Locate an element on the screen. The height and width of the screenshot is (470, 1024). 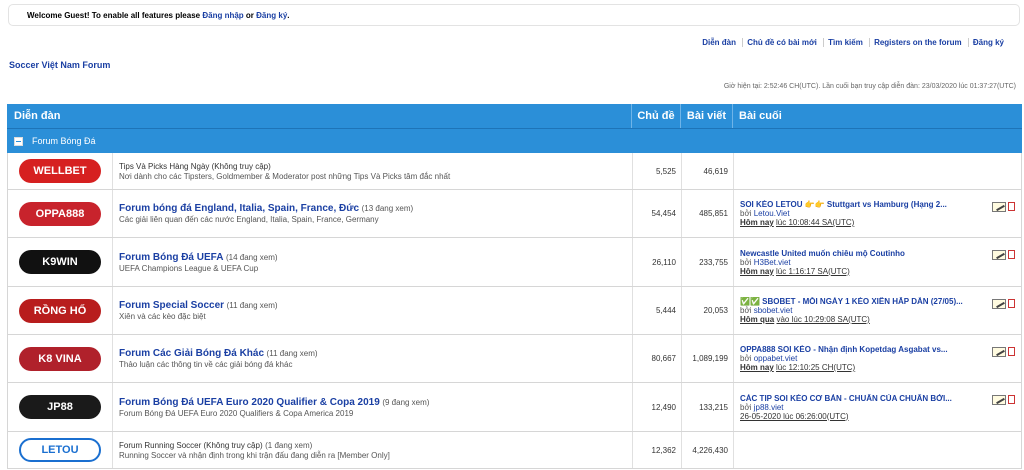
welcome-suffix: . is located at coordinates (288, 15).